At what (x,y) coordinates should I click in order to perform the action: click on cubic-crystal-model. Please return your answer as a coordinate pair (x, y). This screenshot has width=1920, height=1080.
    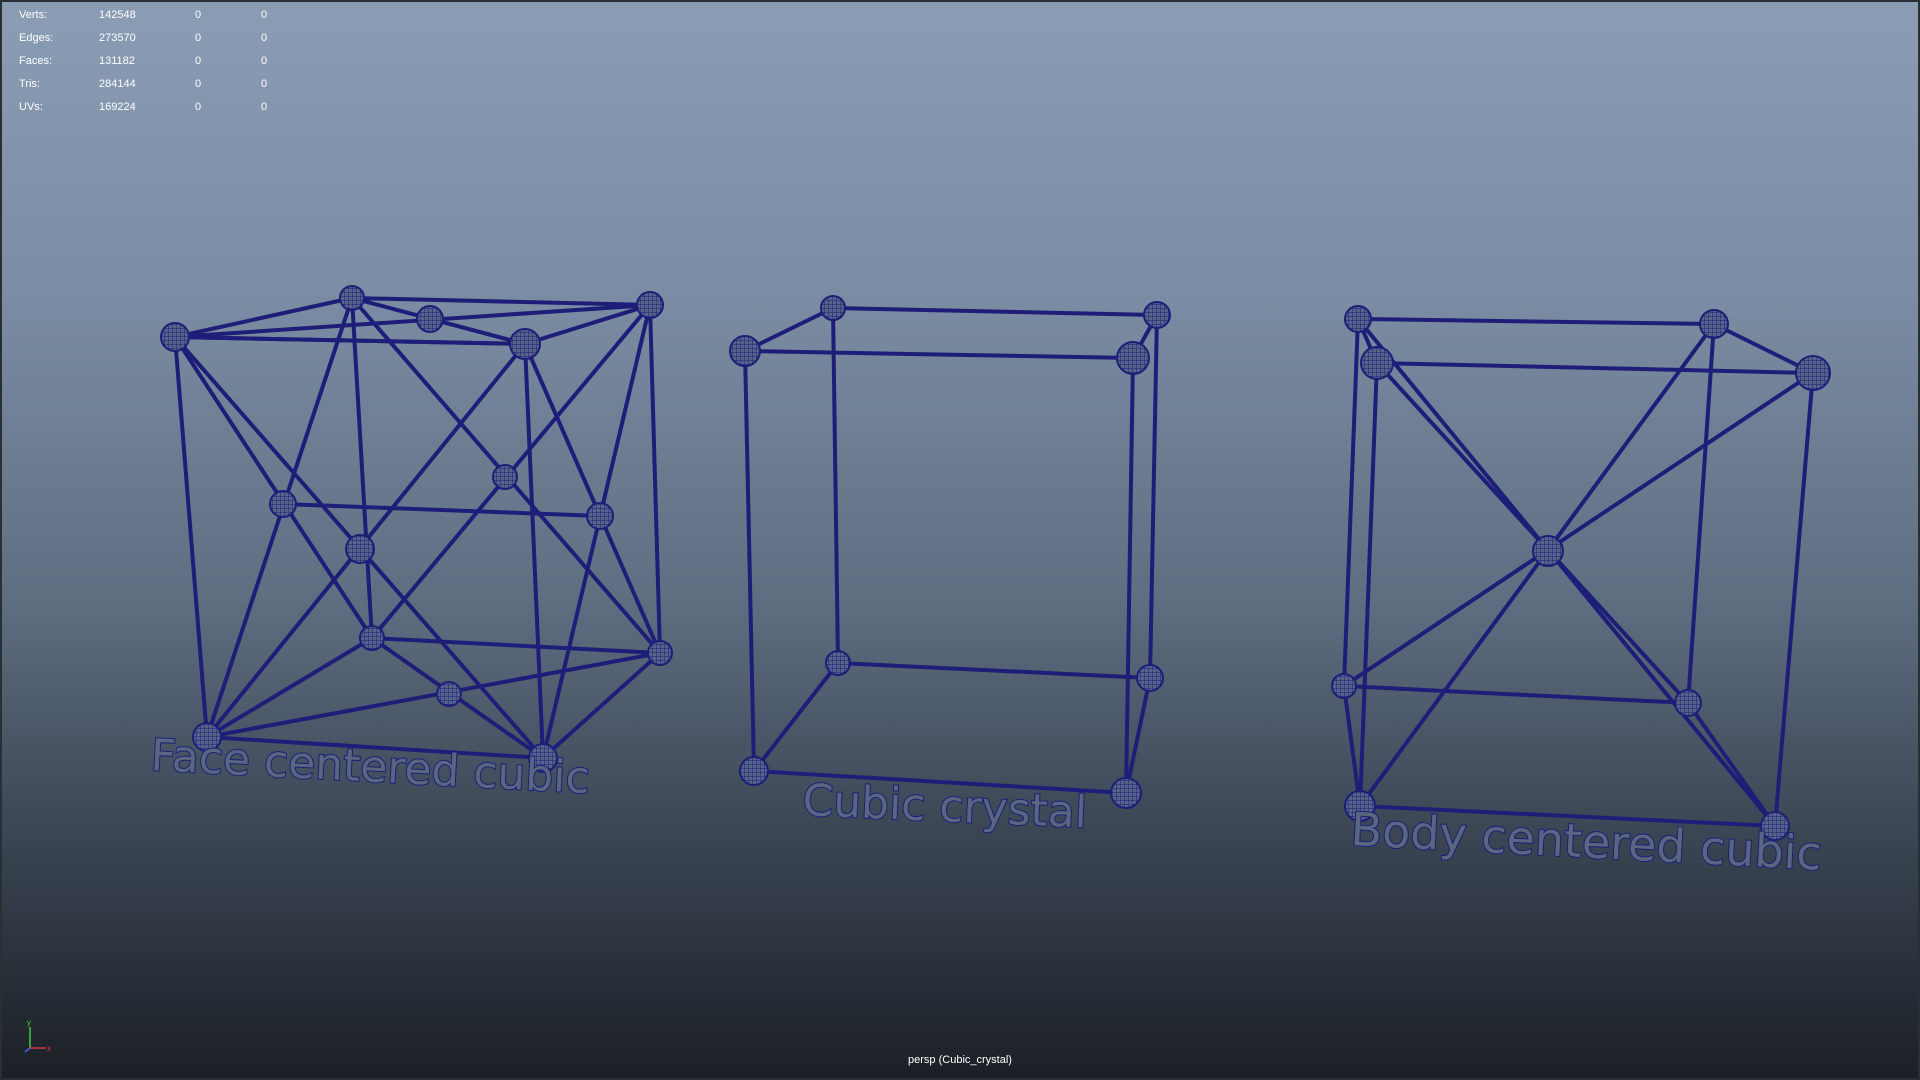
    Looking at the image, I should click on (951, 550).